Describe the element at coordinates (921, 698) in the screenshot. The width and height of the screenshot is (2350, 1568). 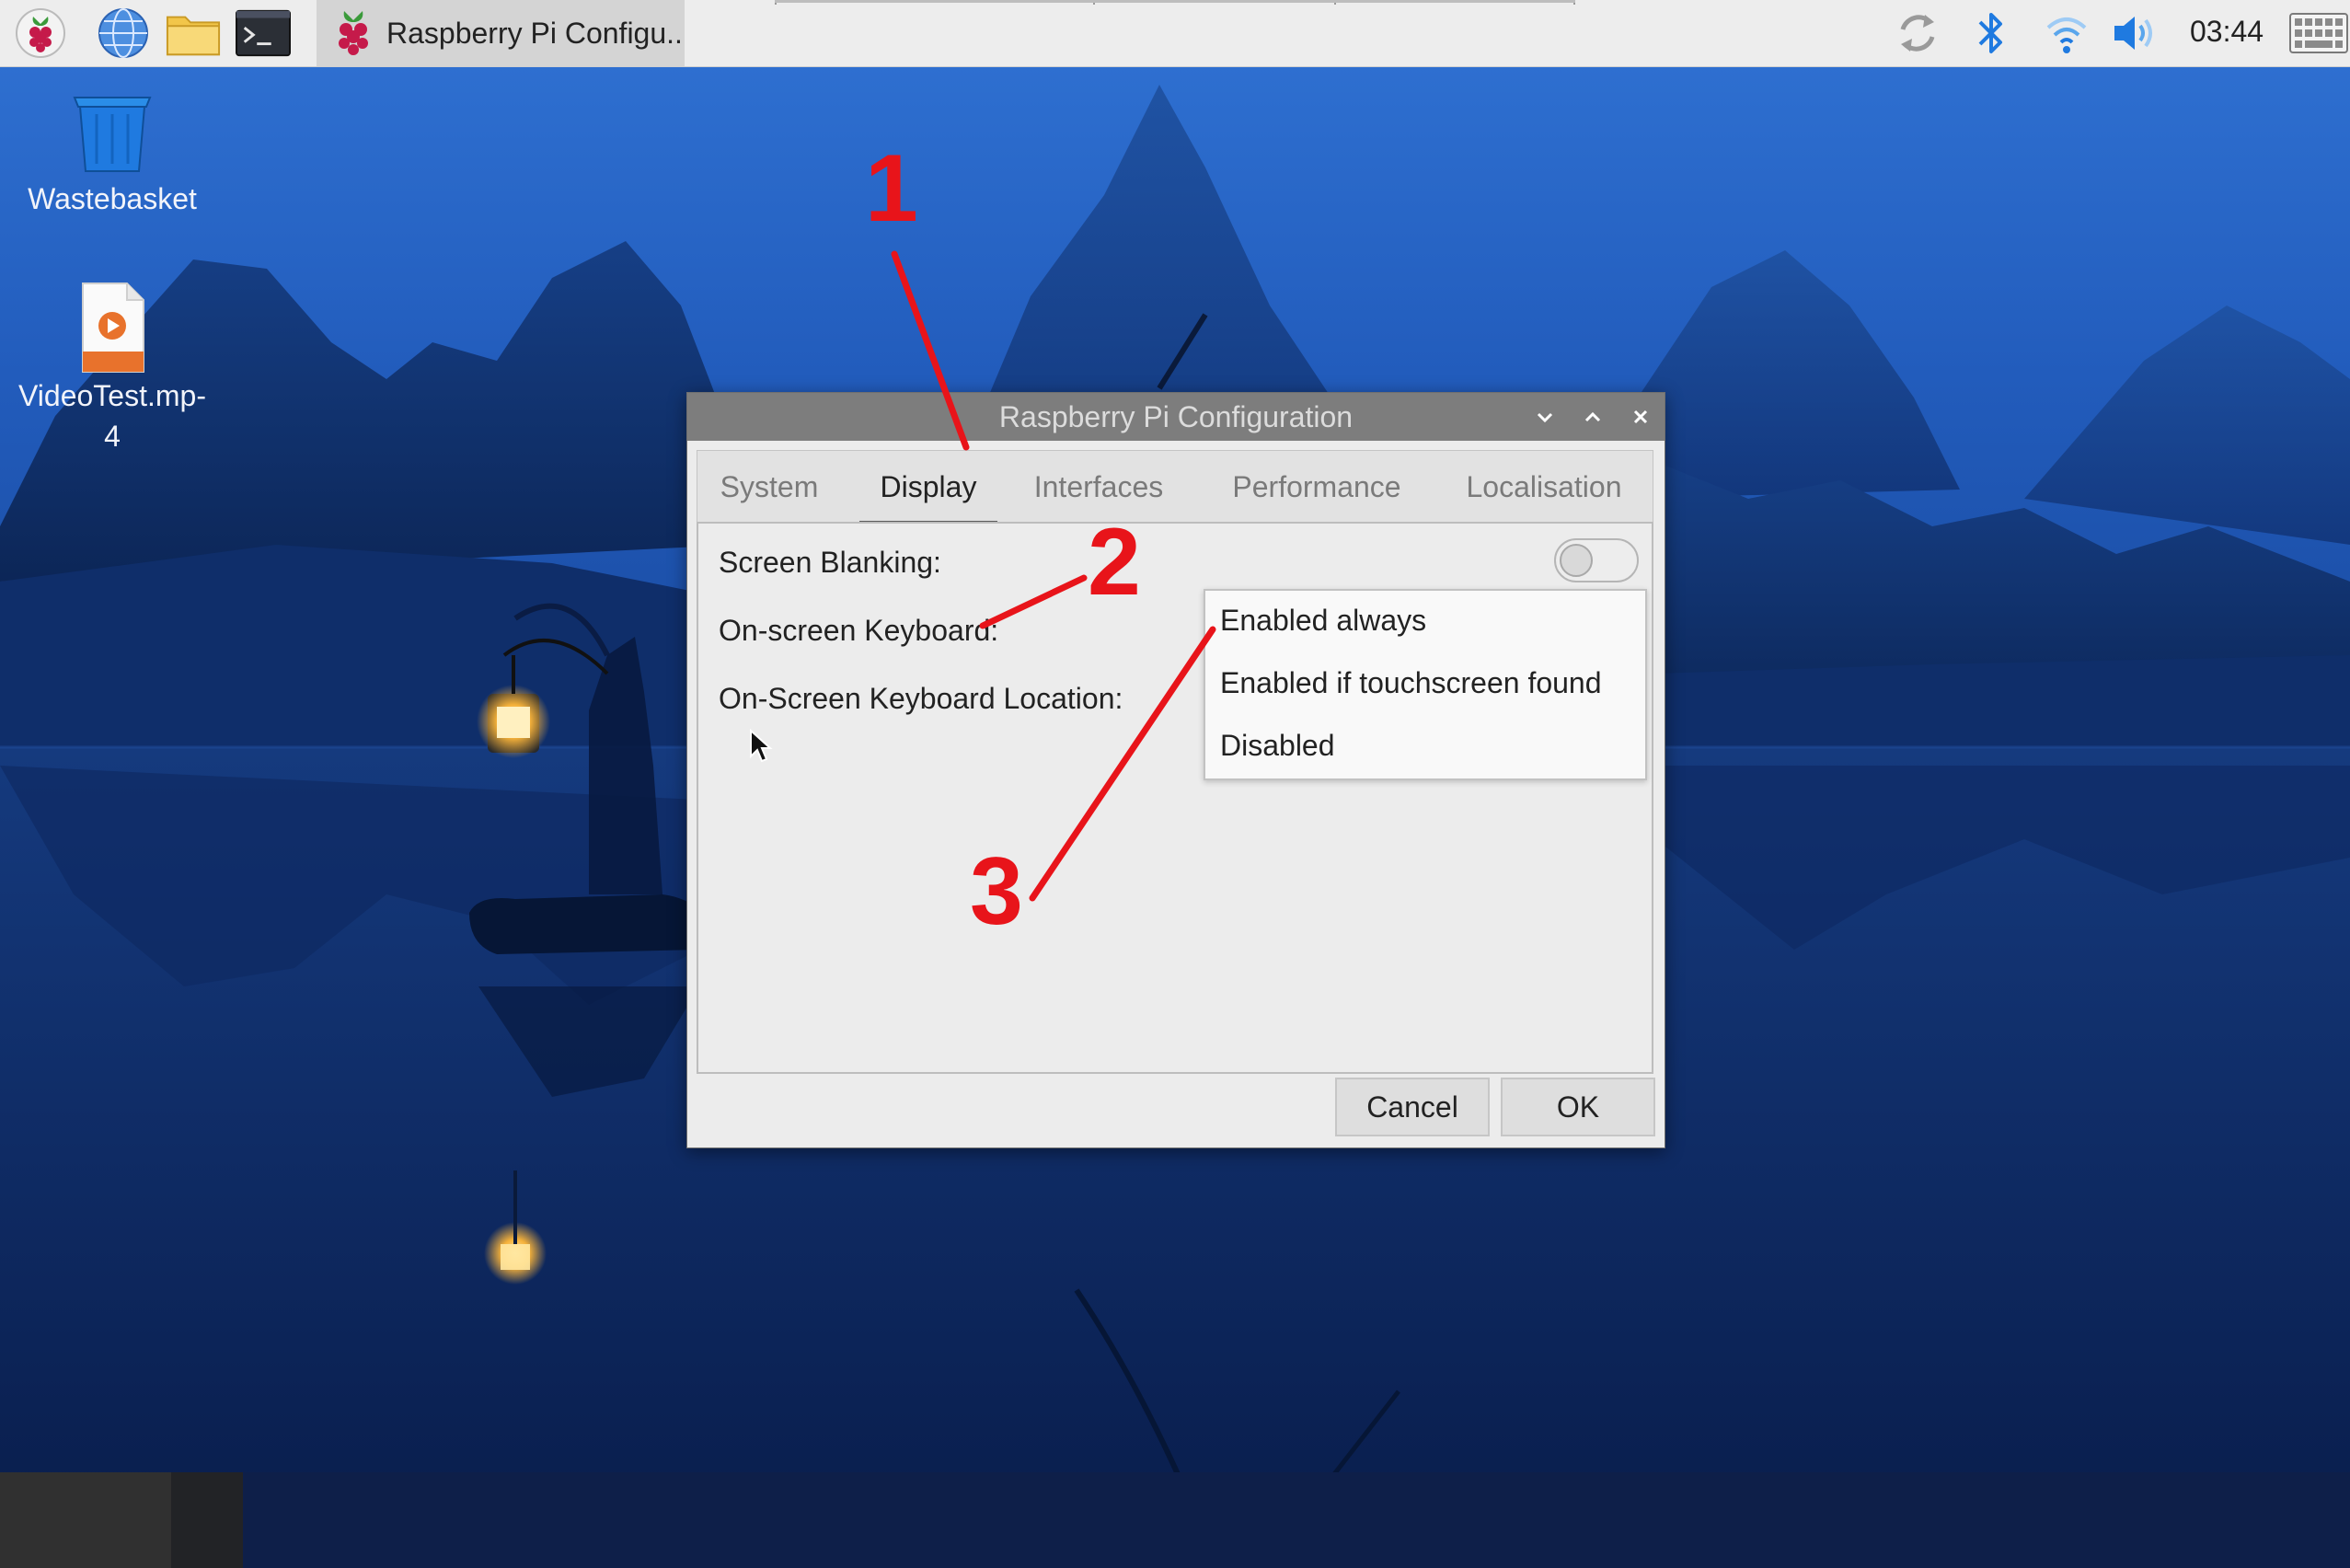
I see `onscreen-keyboard-location-label: On-Screen Keyboard Location:` at that location.